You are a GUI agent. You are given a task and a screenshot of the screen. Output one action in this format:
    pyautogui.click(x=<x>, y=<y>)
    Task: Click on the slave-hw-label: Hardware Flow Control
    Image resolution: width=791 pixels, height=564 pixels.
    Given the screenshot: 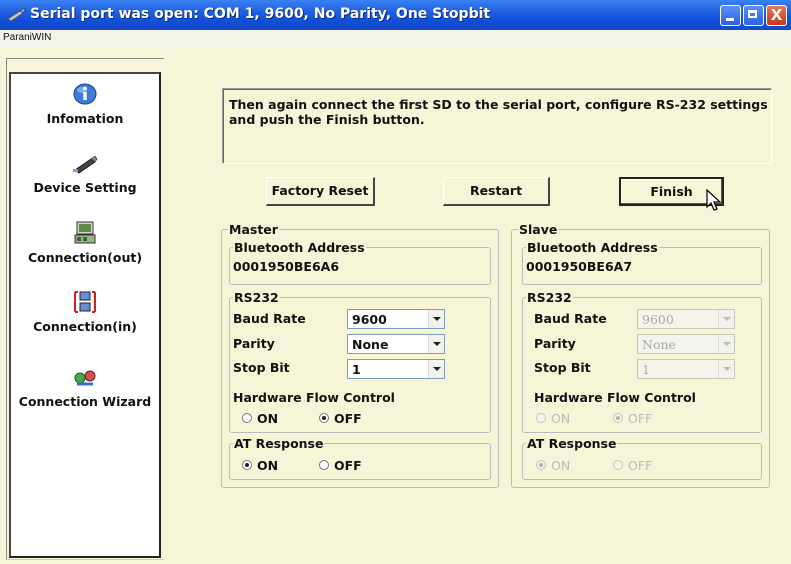 What is the action you would take?
    pyautogui.click(x=615, y=397)
    